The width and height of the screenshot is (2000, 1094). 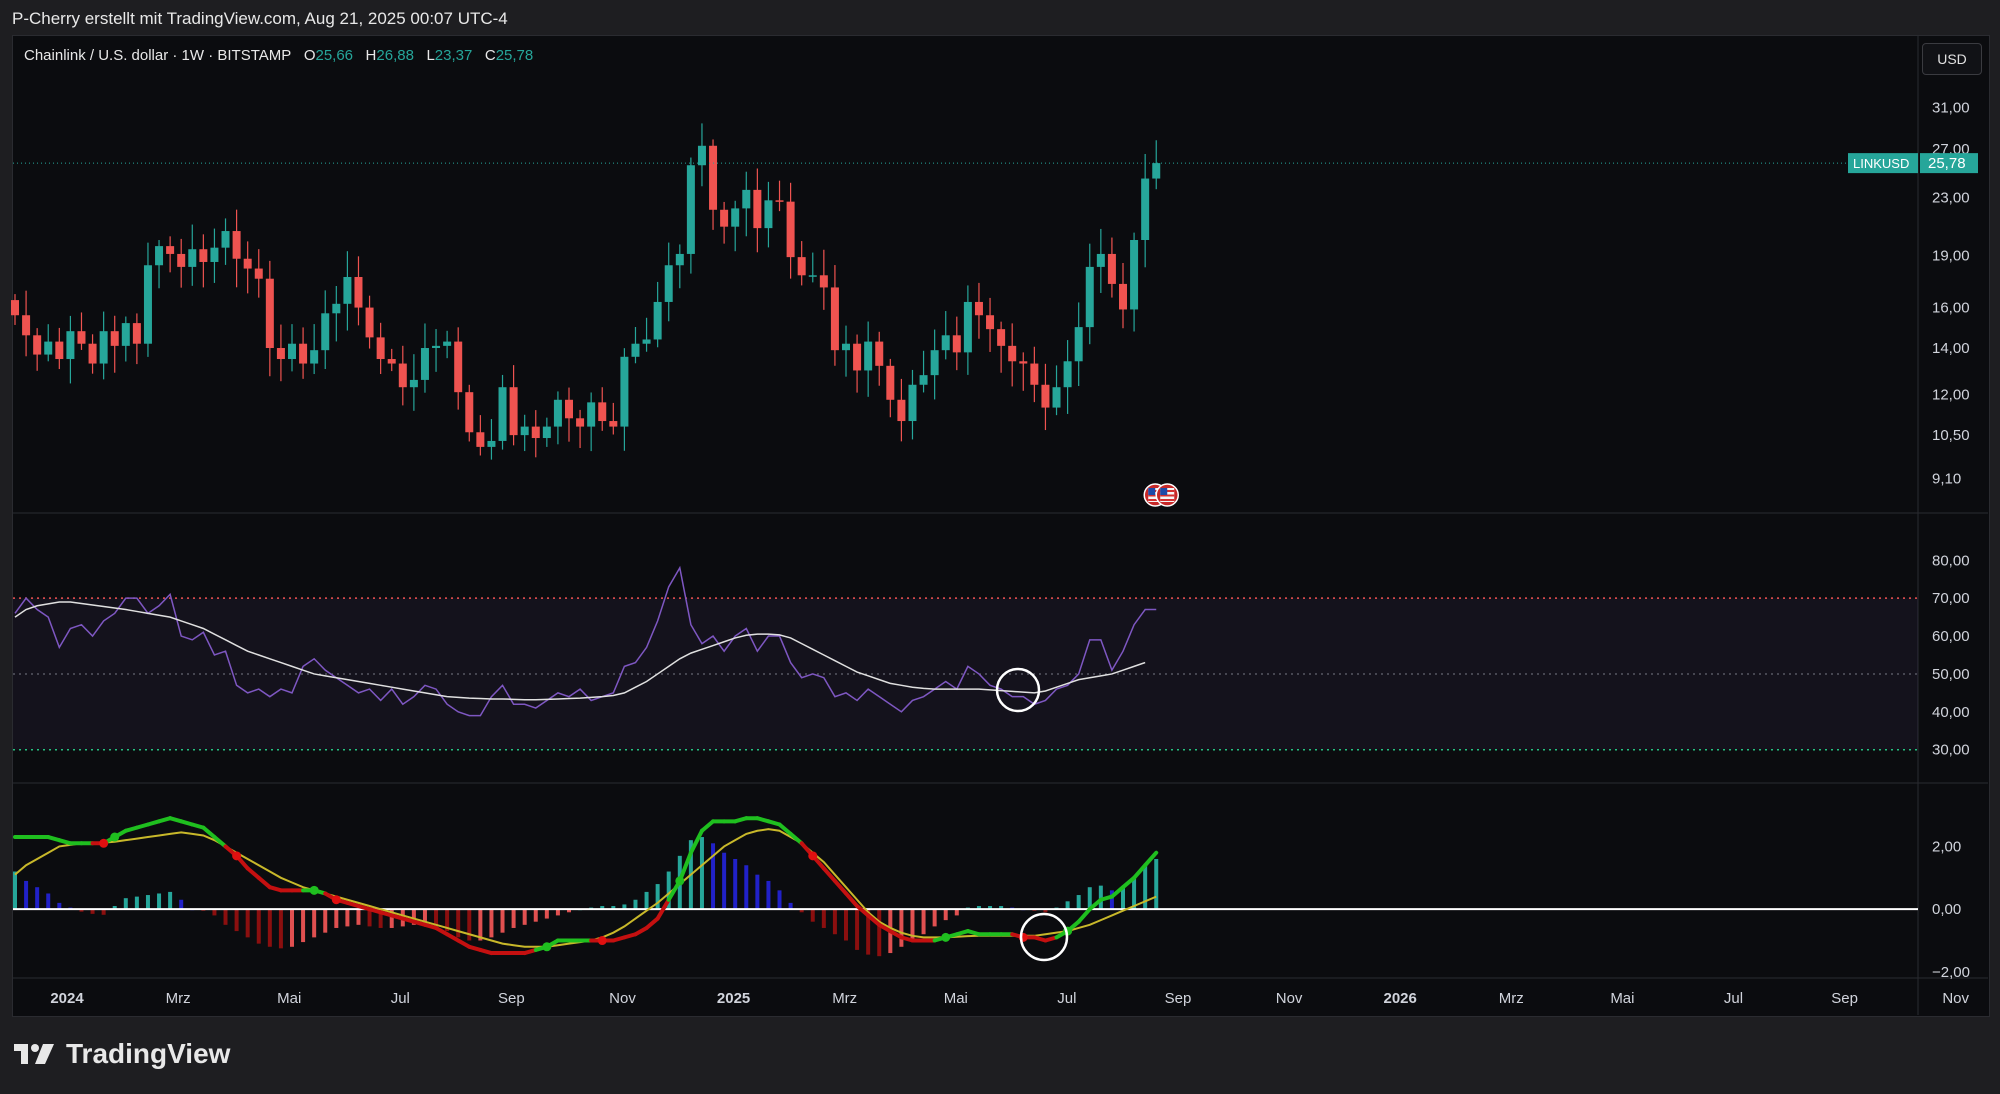 I want to click on symbol-title: Chainlink / U.S. dollar · 1W · BITSTAMP, so click(x=157, y=55).